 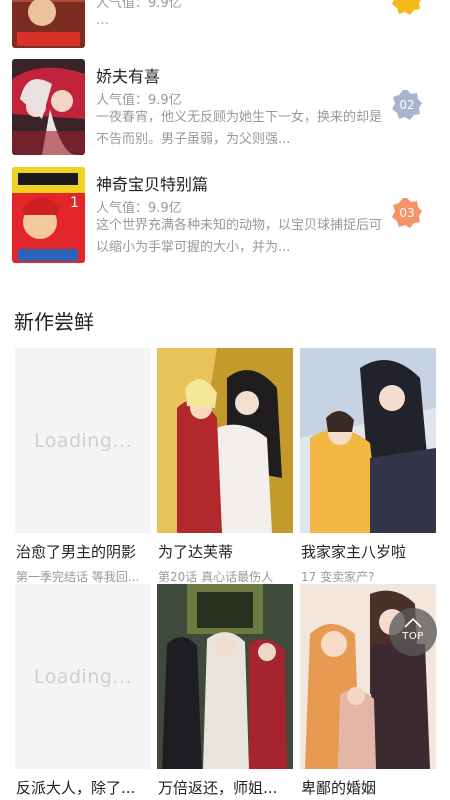 I want to click on section-title: 新作尝鲜, so click(x=54, y=322).